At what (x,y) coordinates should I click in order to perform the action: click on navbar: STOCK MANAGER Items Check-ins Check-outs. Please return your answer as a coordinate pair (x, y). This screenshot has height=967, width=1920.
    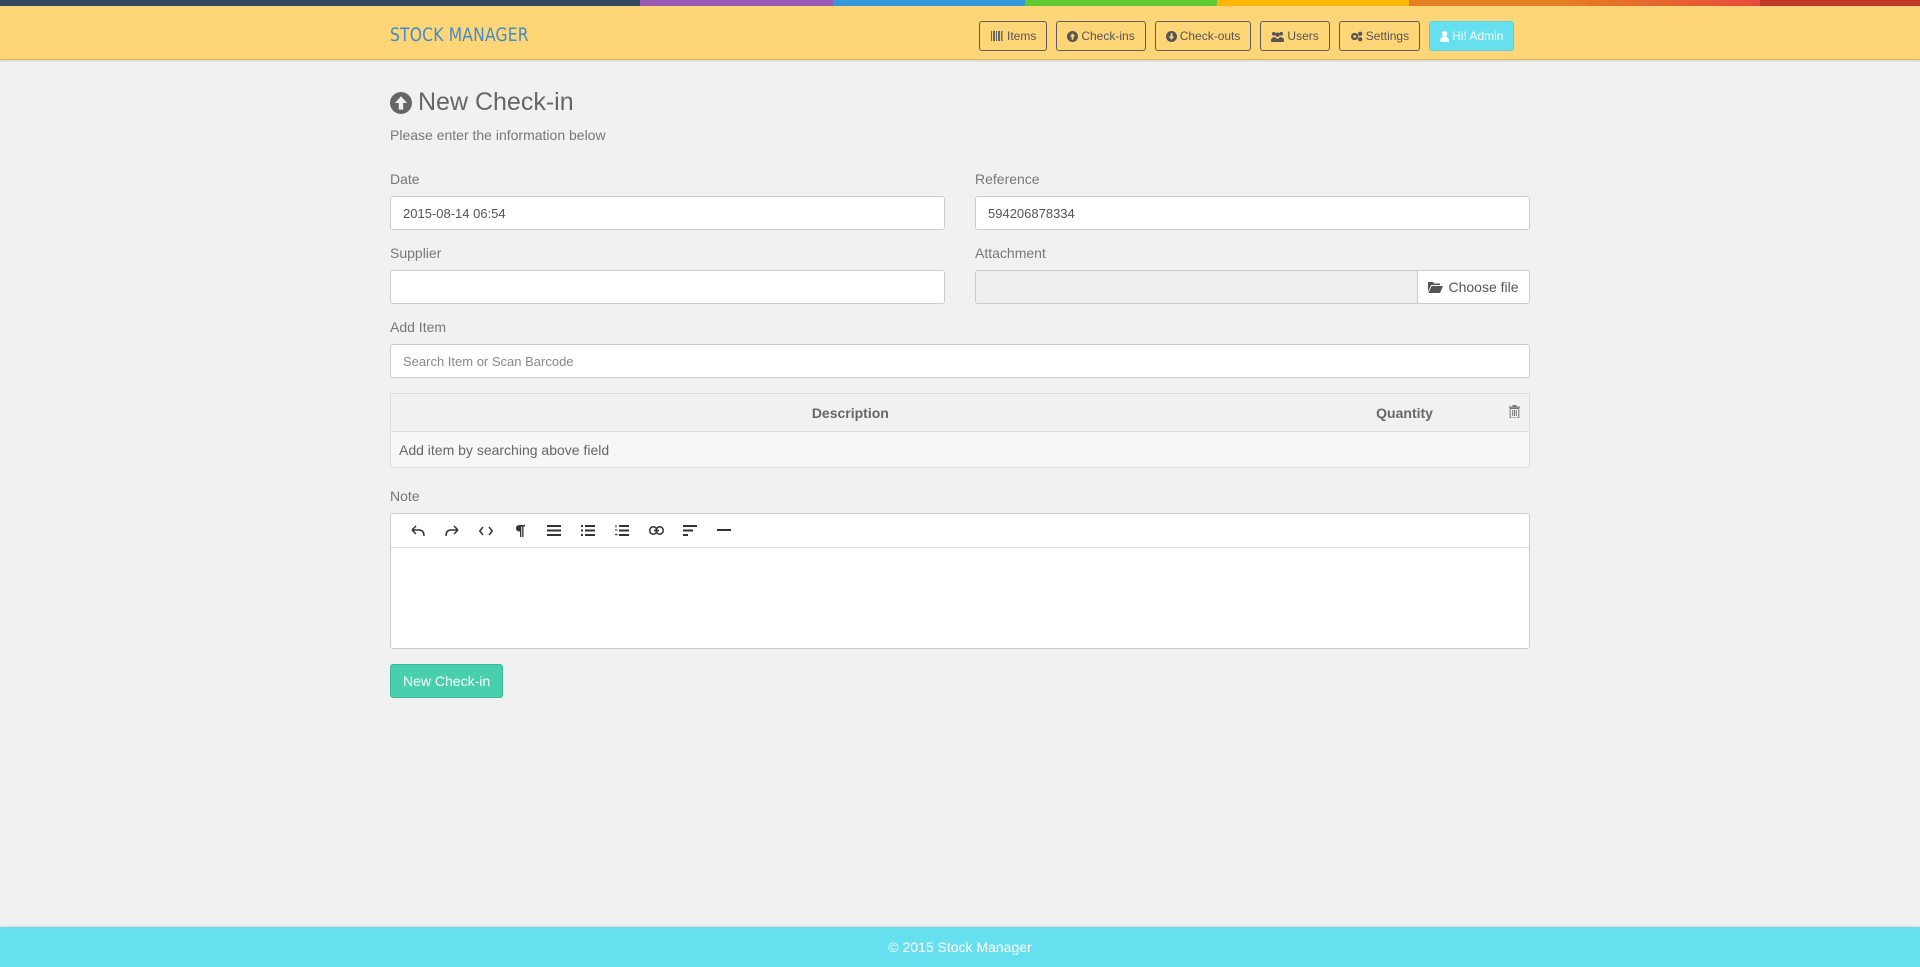
    Looking at the image, I should click on (960, 33).